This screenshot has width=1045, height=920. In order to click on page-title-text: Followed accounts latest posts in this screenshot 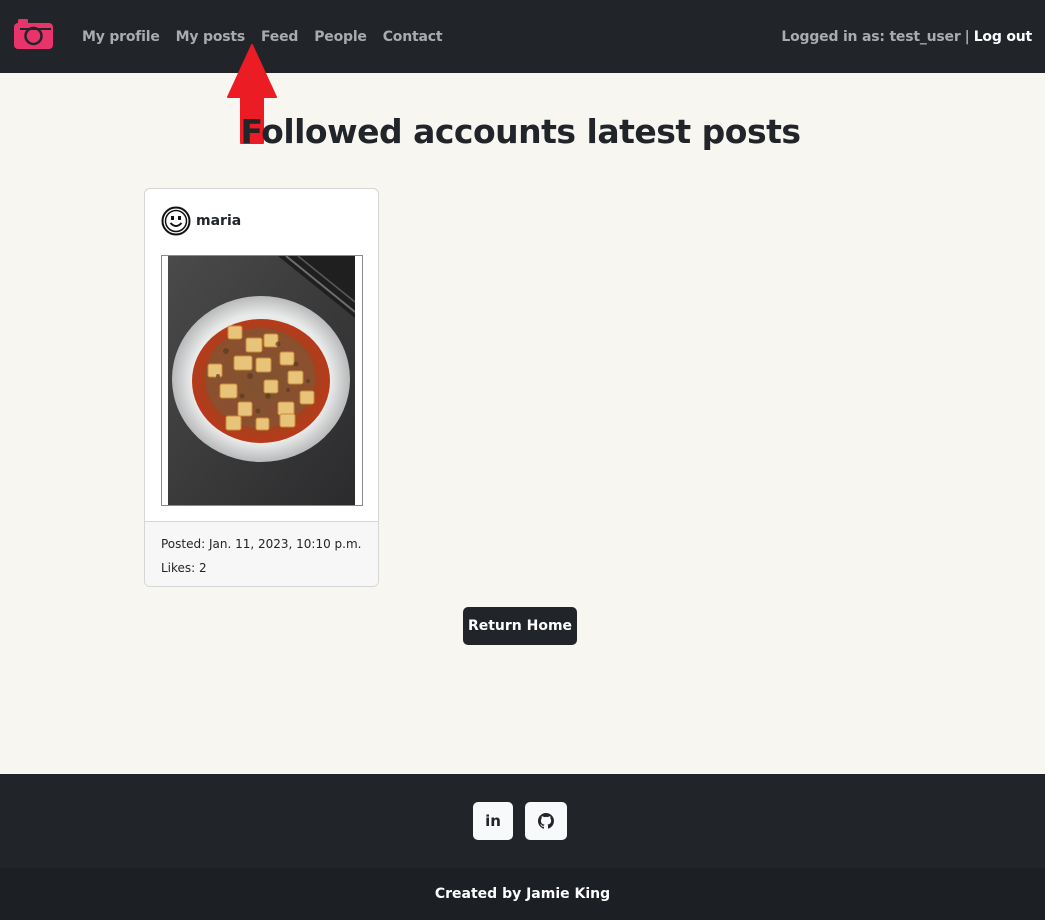, I will do `click(520, 131)`.